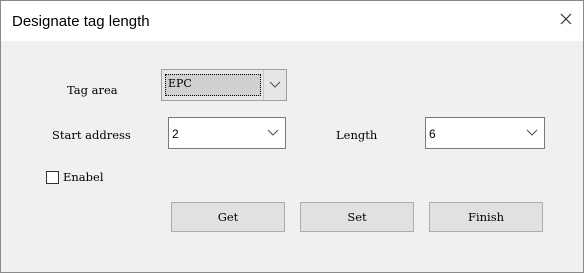 This screenshot has width=584, height=273. I want to click on window-title: Designate tag length, so click(81, 21).